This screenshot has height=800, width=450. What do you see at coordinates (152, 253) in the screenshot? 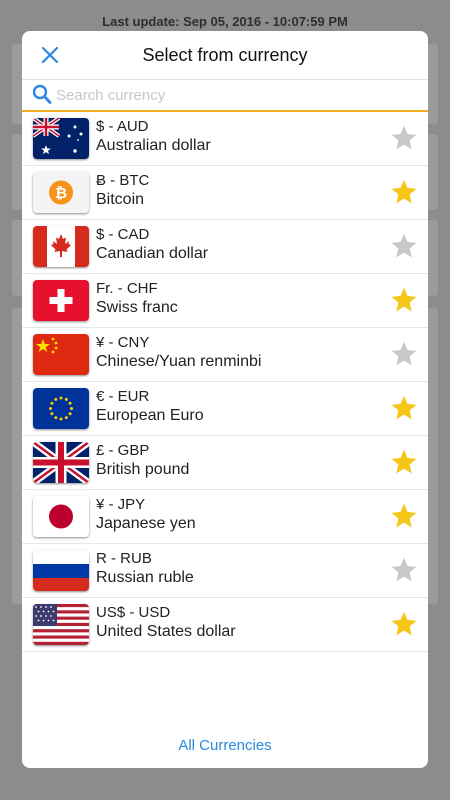
I see `currency-name: Canadian dollar` at bounding box center [152, 253].